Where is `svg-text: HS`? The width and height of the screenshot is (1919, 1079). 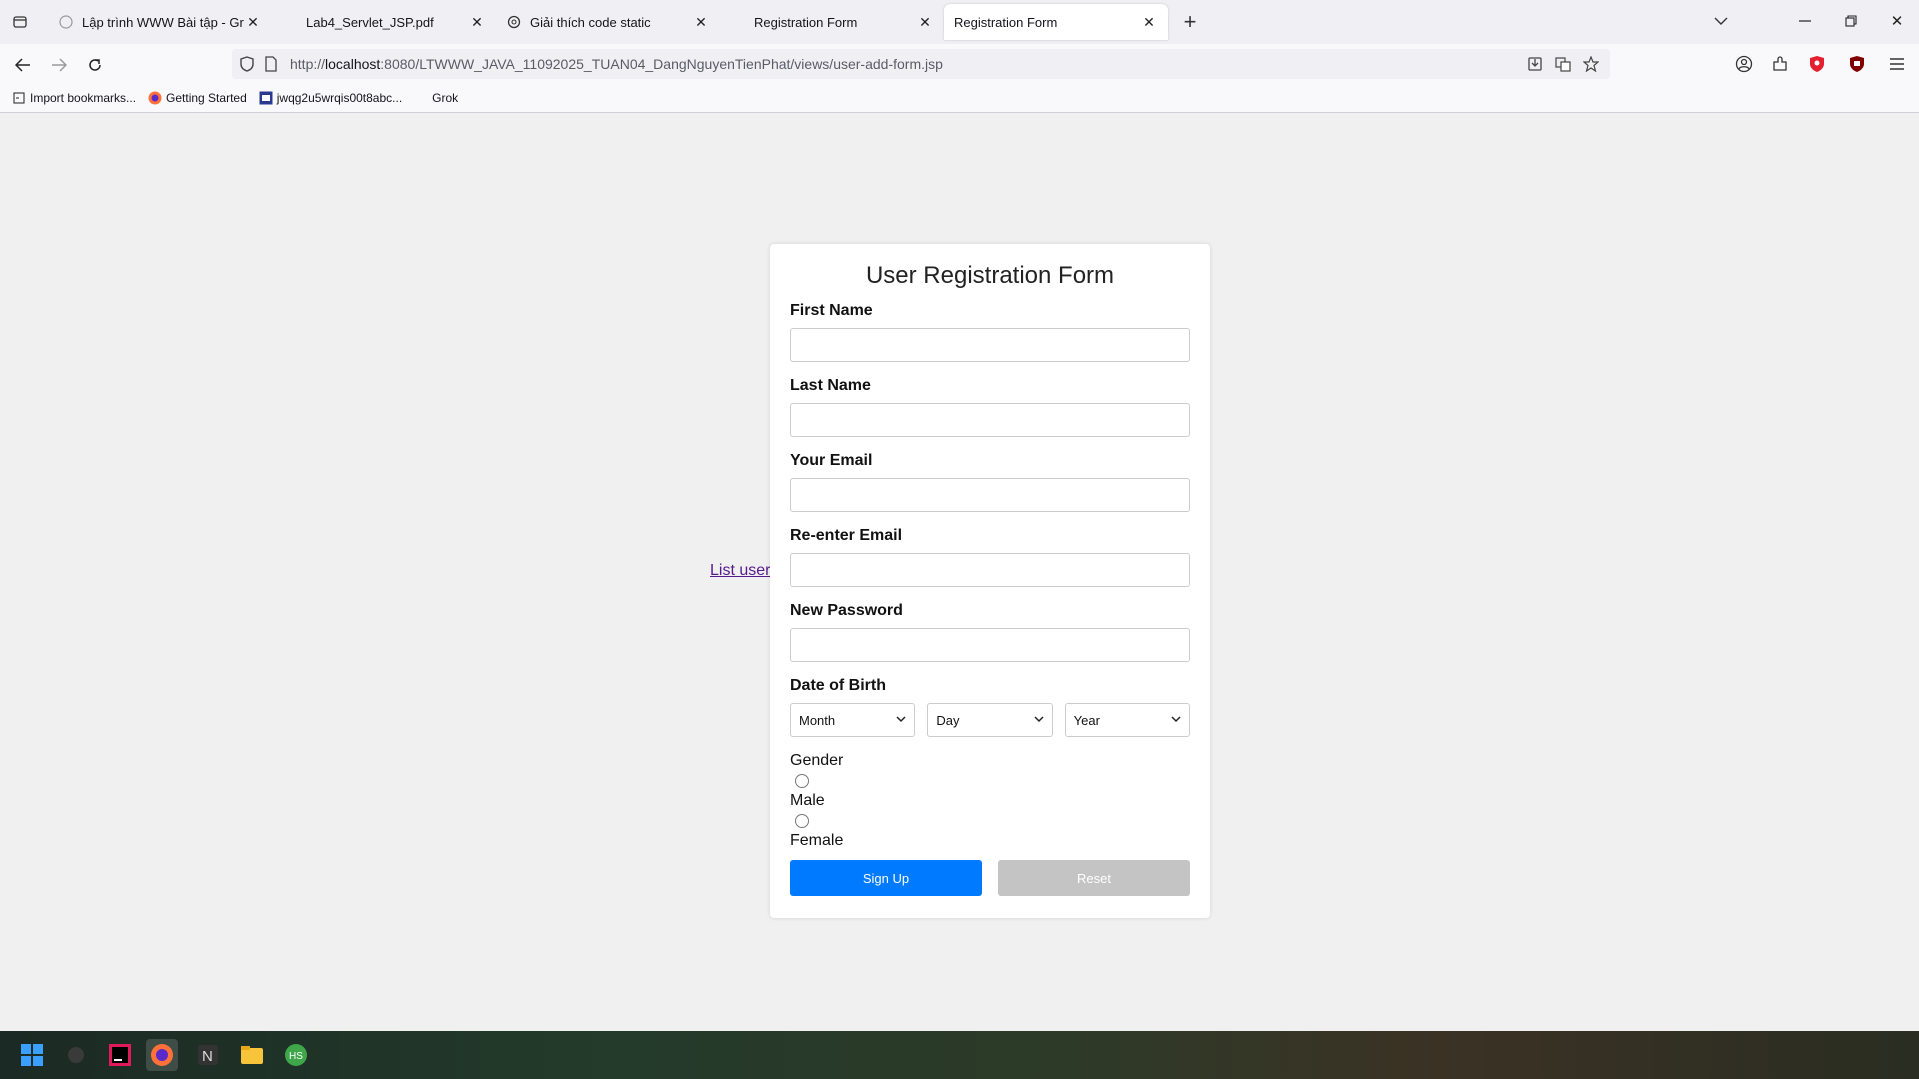 svg-text: HS is located at coordinates (296, 1056).